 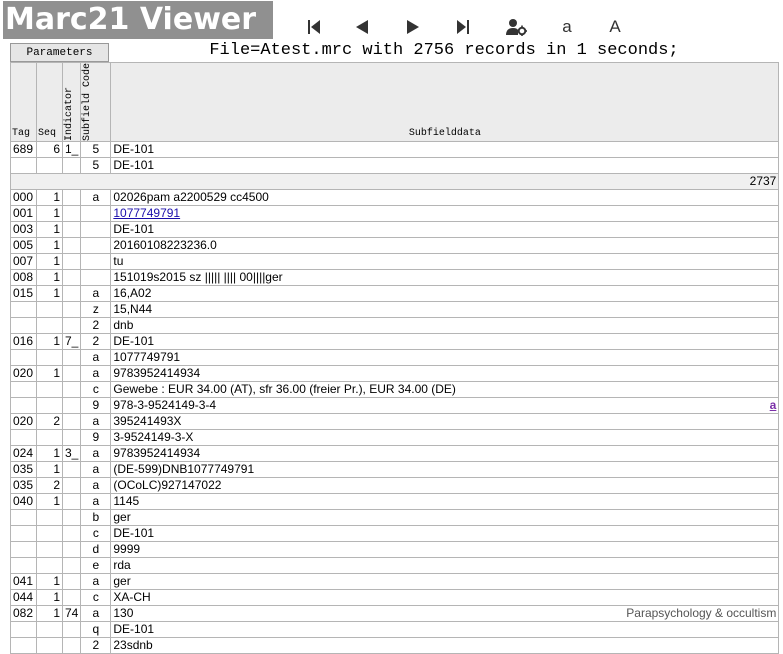 I want to click on subfielddata-cell: 1077749791, so click(x=445, y=358).